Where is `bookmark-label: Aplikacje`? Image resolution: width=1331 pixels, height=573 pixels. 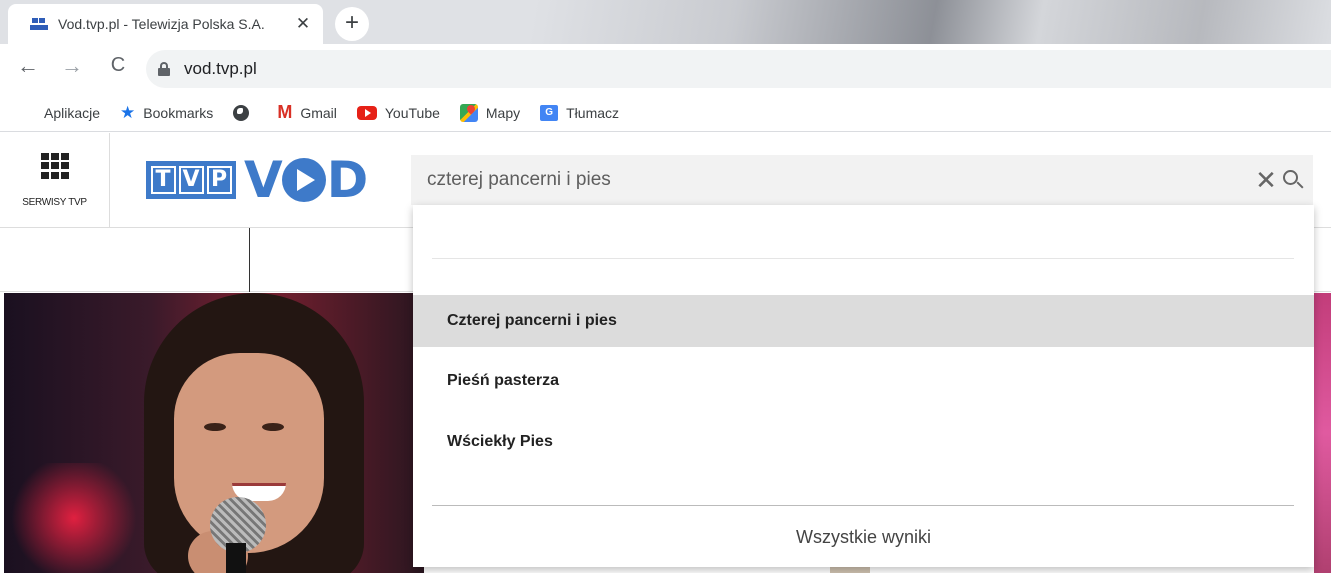
bookmark-label: Aplikacje is located at coordinates (72, 112).